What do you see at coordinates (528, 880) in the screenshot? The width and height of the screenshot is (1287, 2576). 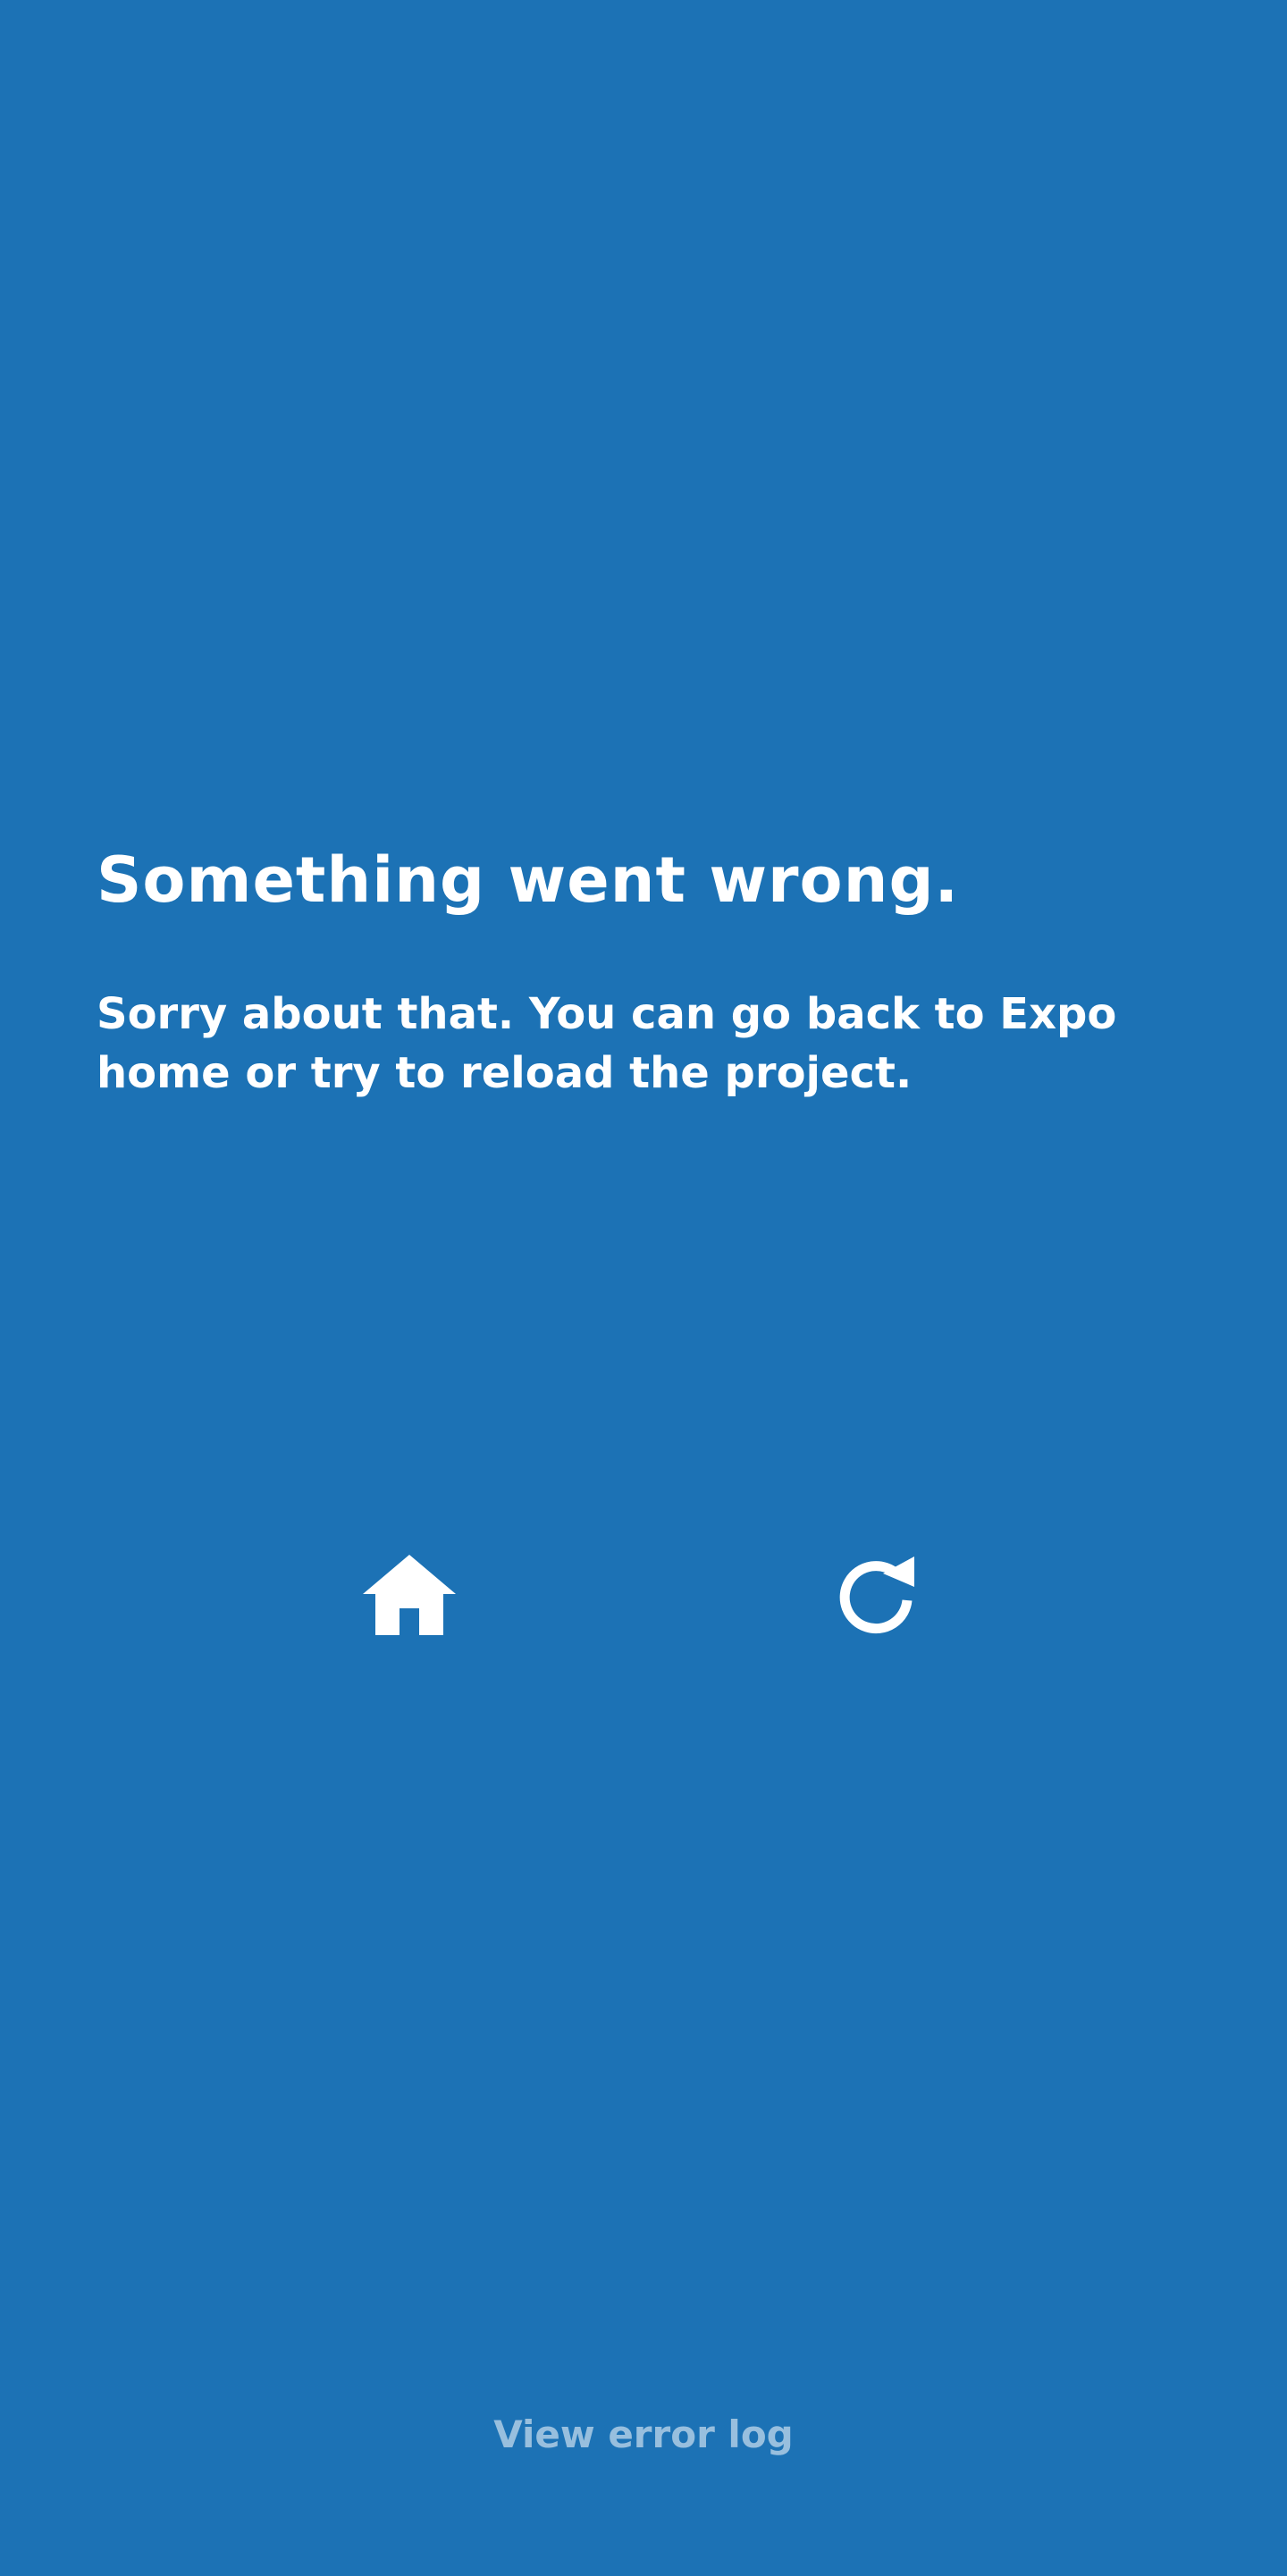 I see `error-title: Something went wrong.` at bounding box center [528, 880].